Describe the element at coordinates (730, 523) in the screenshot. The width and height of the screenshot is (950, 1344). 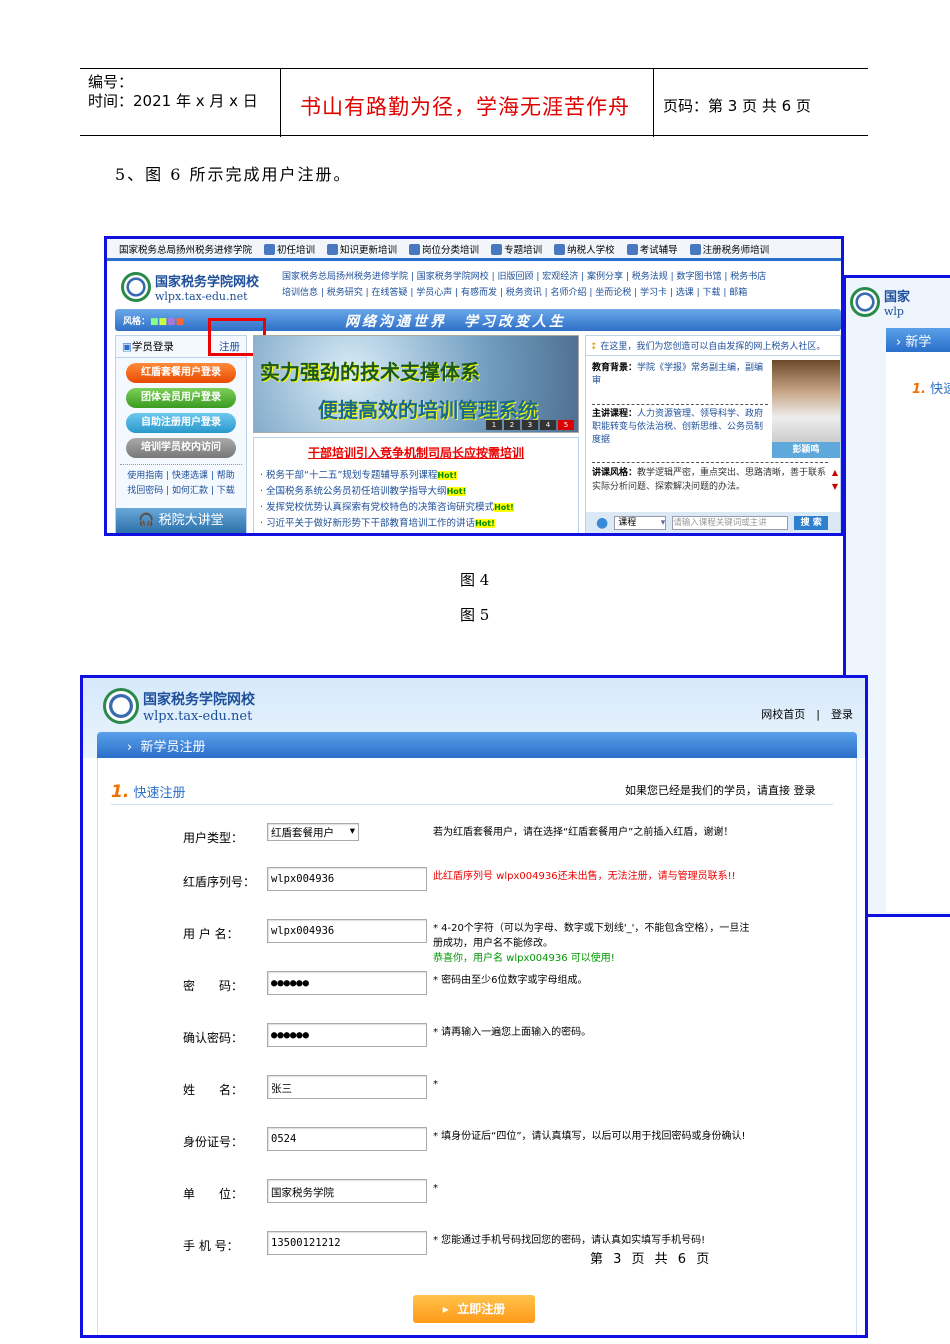
I see `search-input: 请输入课程关键词或主讲` at that location.